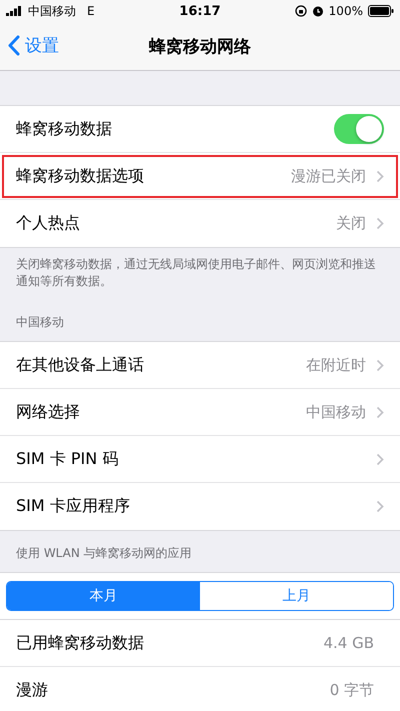 This screenshot has height=711, width=400. Describe the element at coordinates (91, 11) in the screenshot. I see `network-type: E` at that location.